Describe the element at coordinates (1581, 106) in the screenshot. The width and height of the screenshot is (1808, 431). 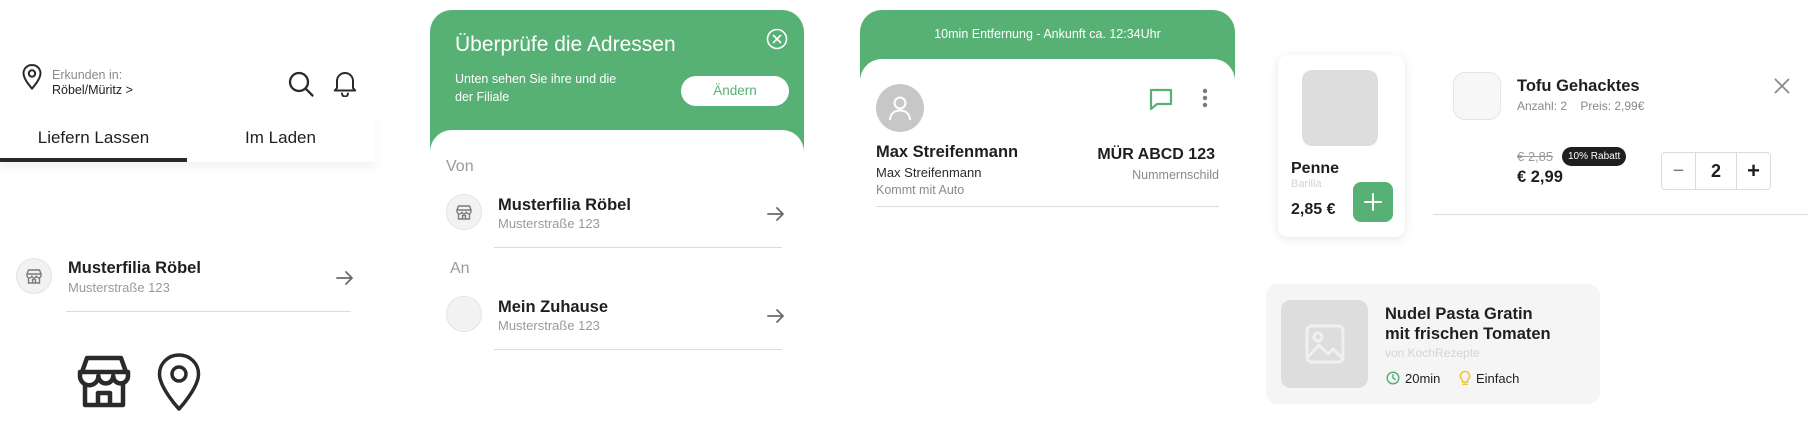
I see `cart-item-meta: Anzahl: 2 Preis: 2,99€` at that location.